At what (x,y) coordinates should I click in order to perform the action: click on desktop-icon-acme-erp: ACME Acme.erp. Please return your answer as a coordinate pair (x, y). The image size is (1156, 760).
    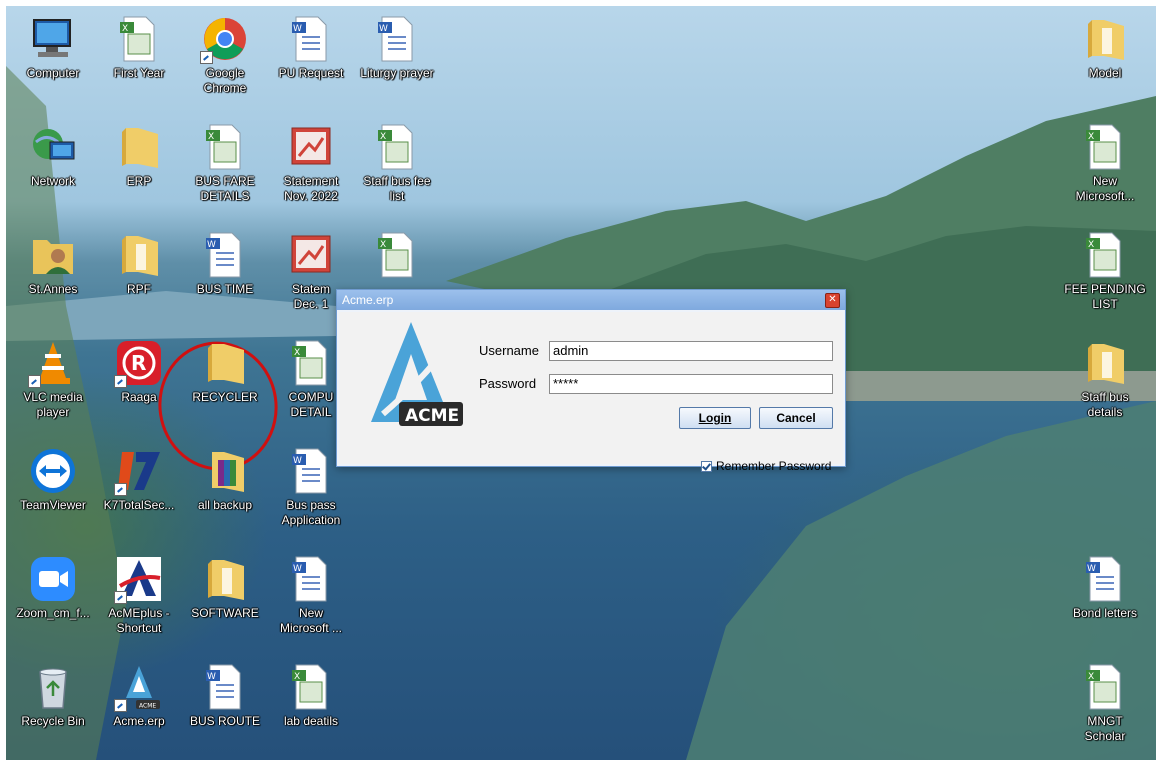
    Looking at the image, I should click on (139, 708).